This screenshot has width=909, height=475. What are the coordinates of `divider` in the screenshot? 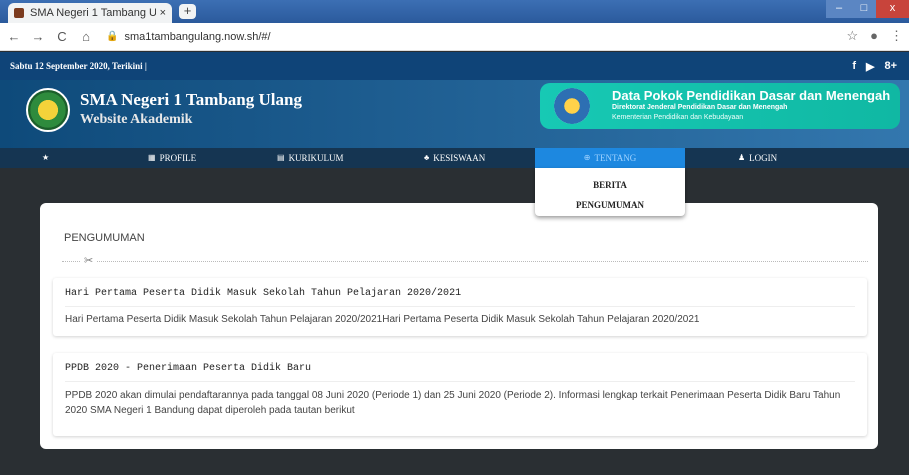 It's located at (465, 261).